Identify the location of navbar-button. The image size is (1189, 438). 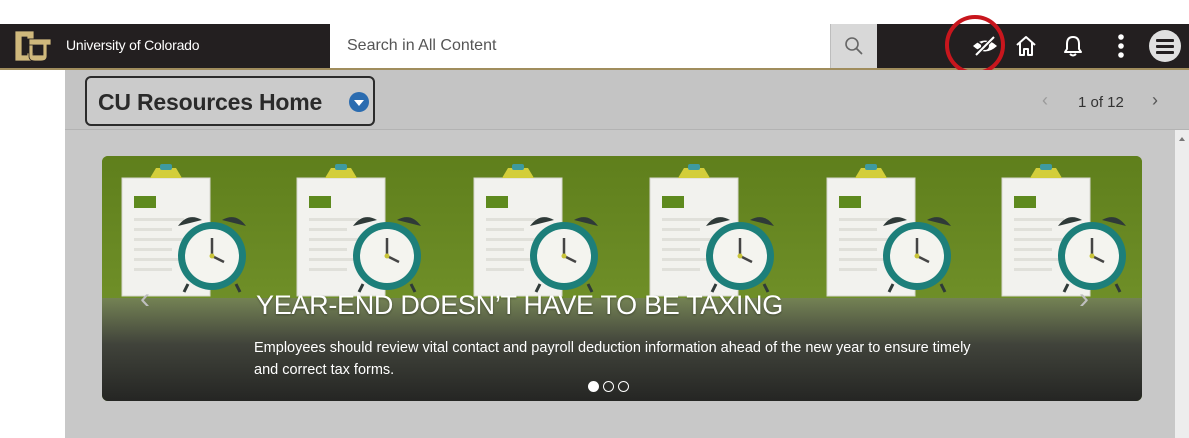
(1165, 46).